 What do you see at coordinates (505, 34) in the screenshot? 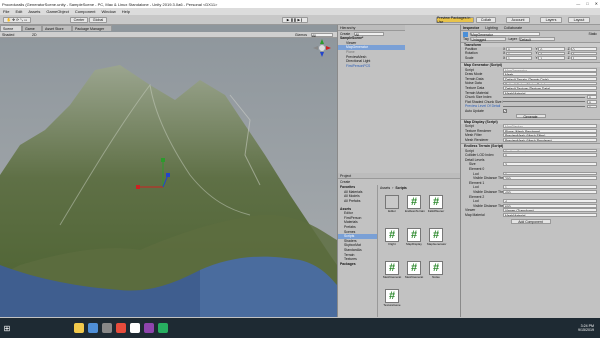
I see `object-name-input: MapGenerator` at bounding box center [505, 34].